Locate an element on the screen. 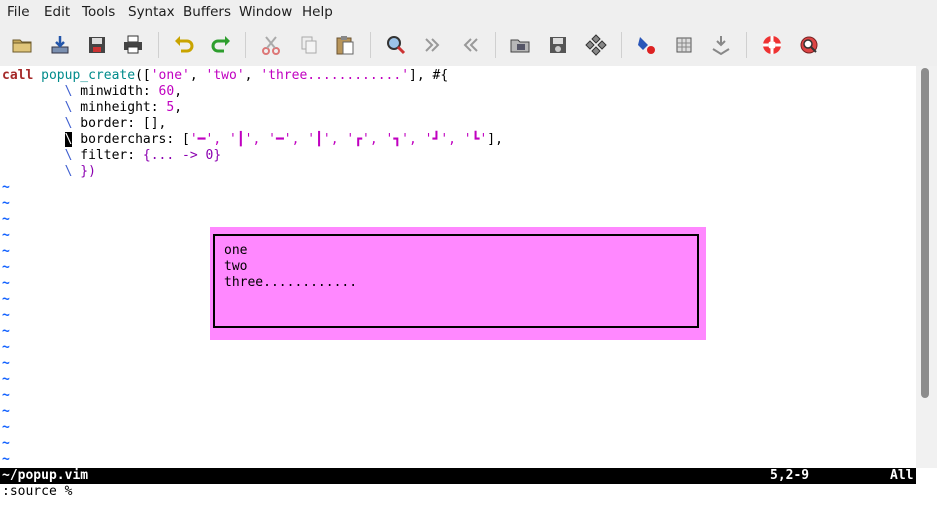 The width and height of the screenshot is (937, 508). print-icon is located at coordinates (133, 45).